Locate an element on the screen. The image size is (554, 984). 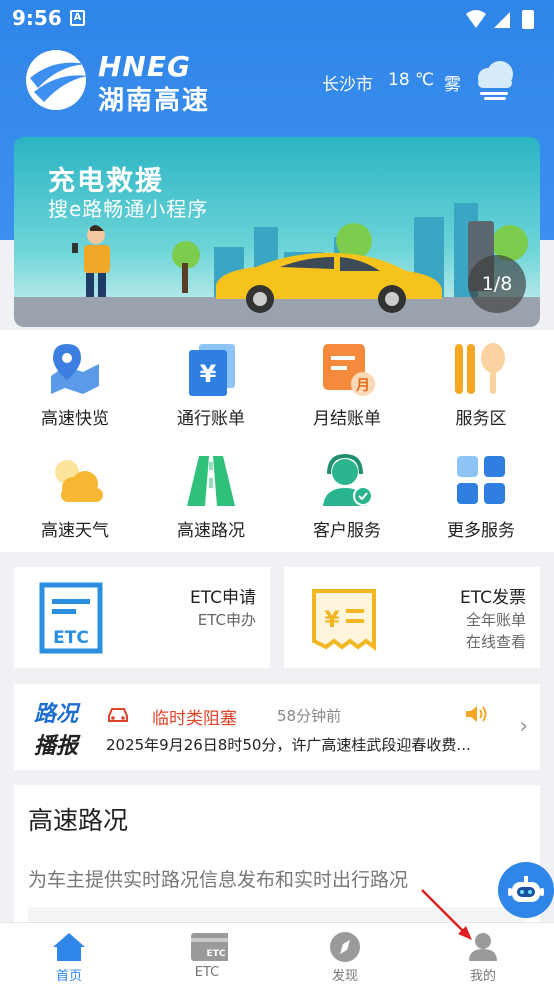
tab-label: 首页 is located at coordinates (68, 976).